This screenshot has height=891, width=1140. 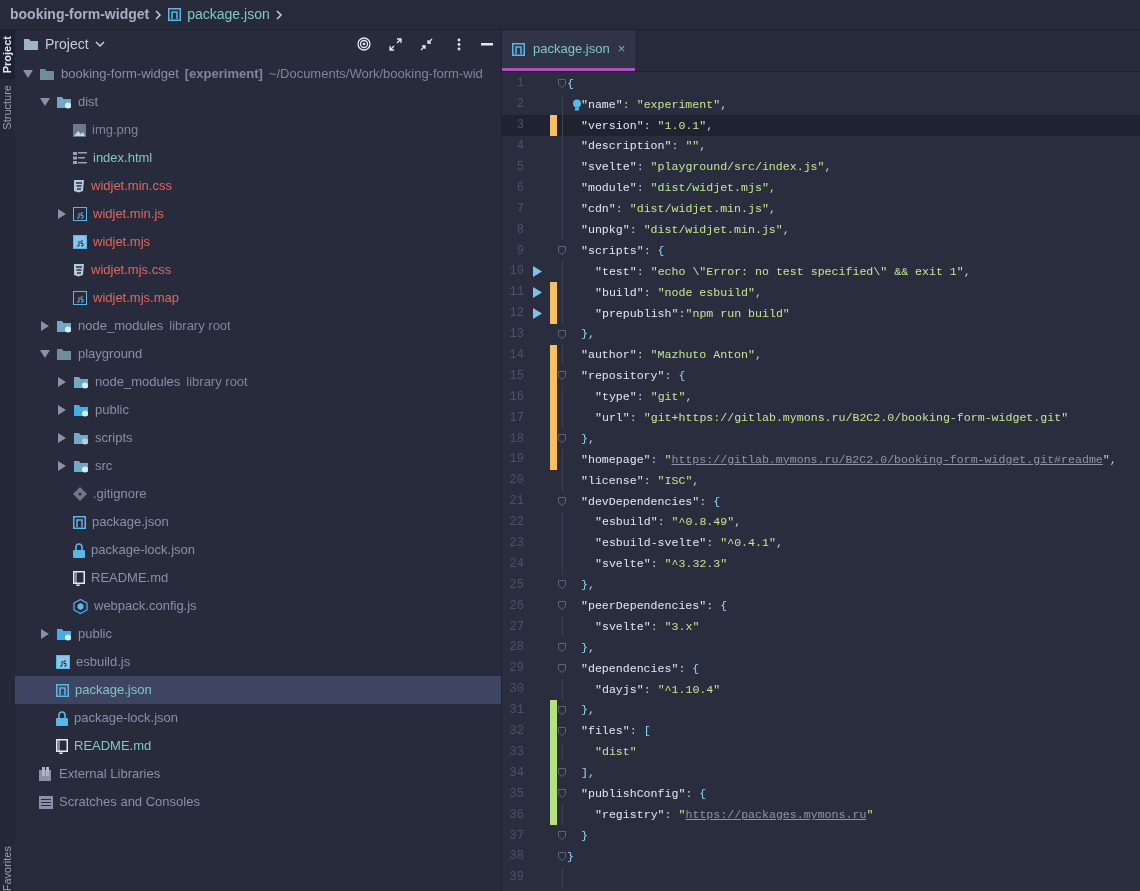 What do you see at coordinates (258, 74) in the screenshot?
I see `tree-item: booking-form-widget [experiment] ~/Documents/Work/booking-form-wid` at bounding box center [258, 74].